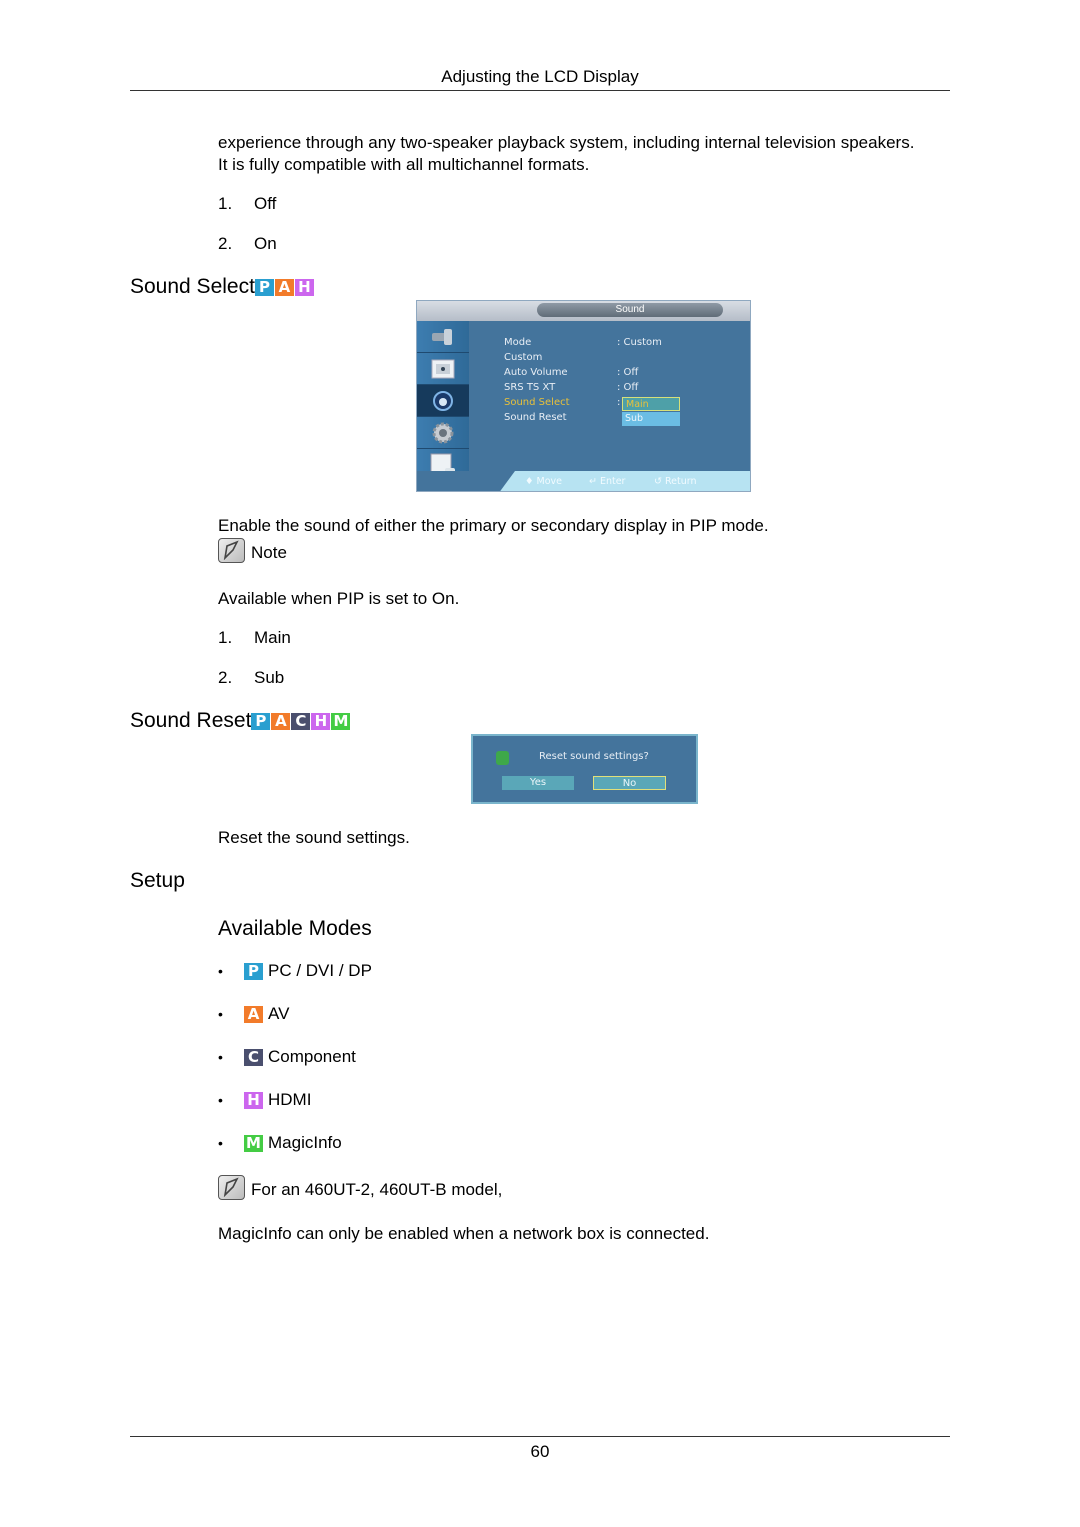  What do you see at coordinates (339, 598) in the screenshot?
I see `note-text: Available when PIP is set to On.` at bounding box center [339, 598].